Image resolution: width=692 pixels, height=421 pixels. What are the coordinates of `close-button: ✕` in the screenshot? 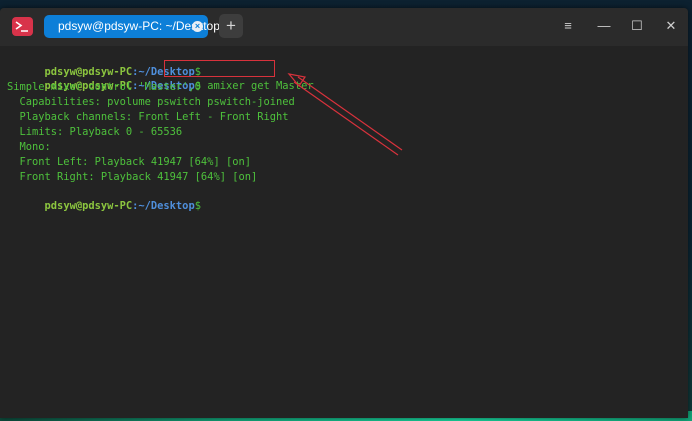 It's located at (671, 26).